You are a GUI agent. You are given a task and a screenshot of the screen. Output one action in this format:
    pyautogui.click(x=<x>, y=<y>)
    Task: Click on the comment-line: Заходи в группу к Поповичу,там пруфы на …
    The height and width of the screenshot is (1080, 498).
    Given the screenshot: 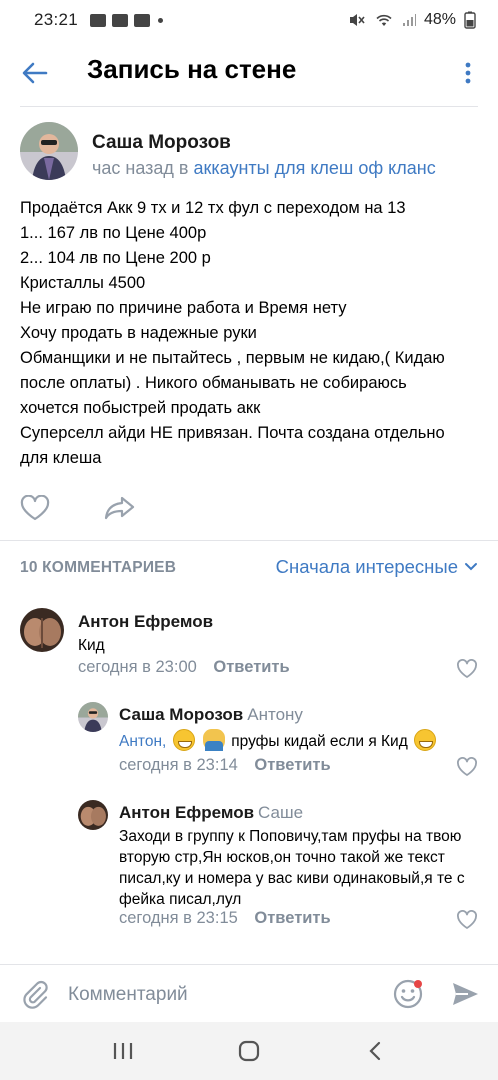 What is the action you would take?
    pyautogui.click(x=290, y=836)
    